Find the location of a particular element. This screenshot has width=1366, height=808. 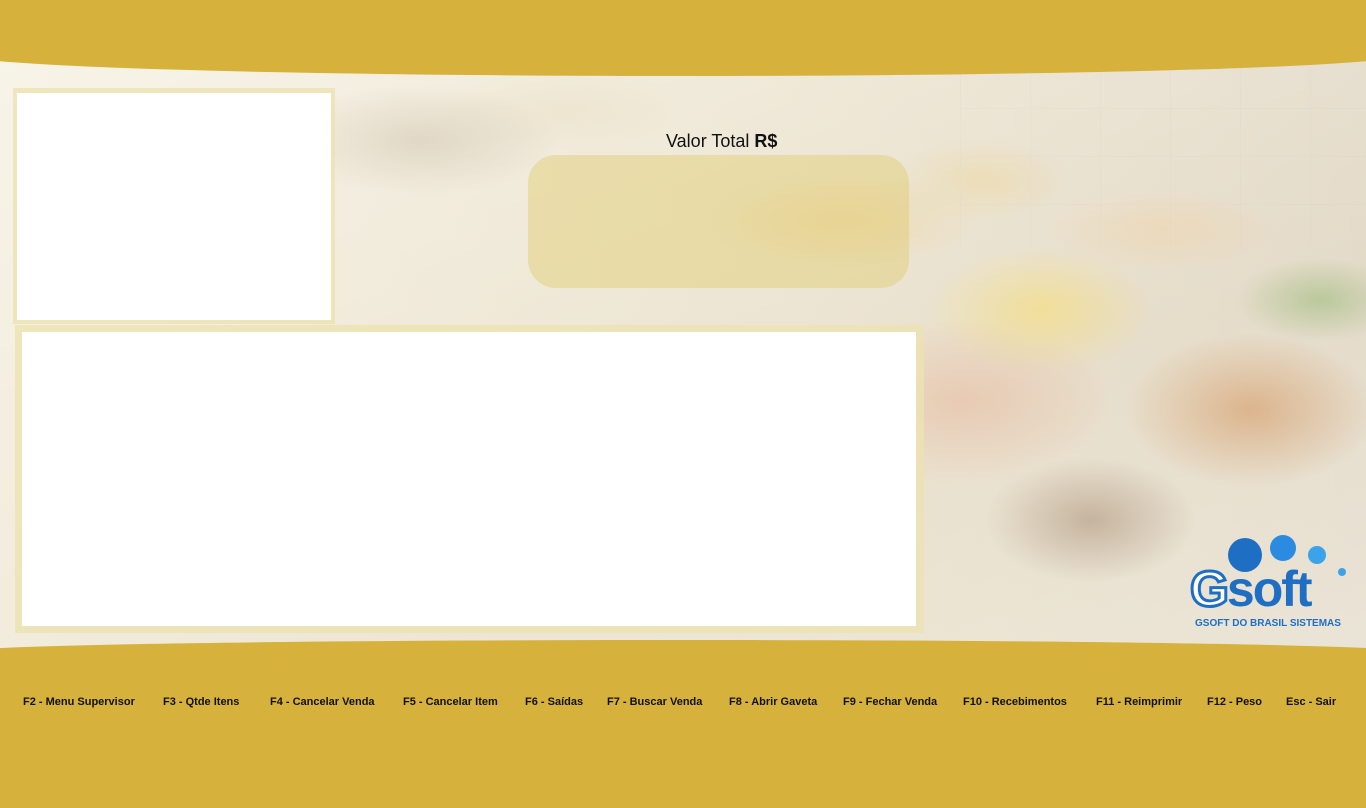

total-value is located at coordinates (718, 221).